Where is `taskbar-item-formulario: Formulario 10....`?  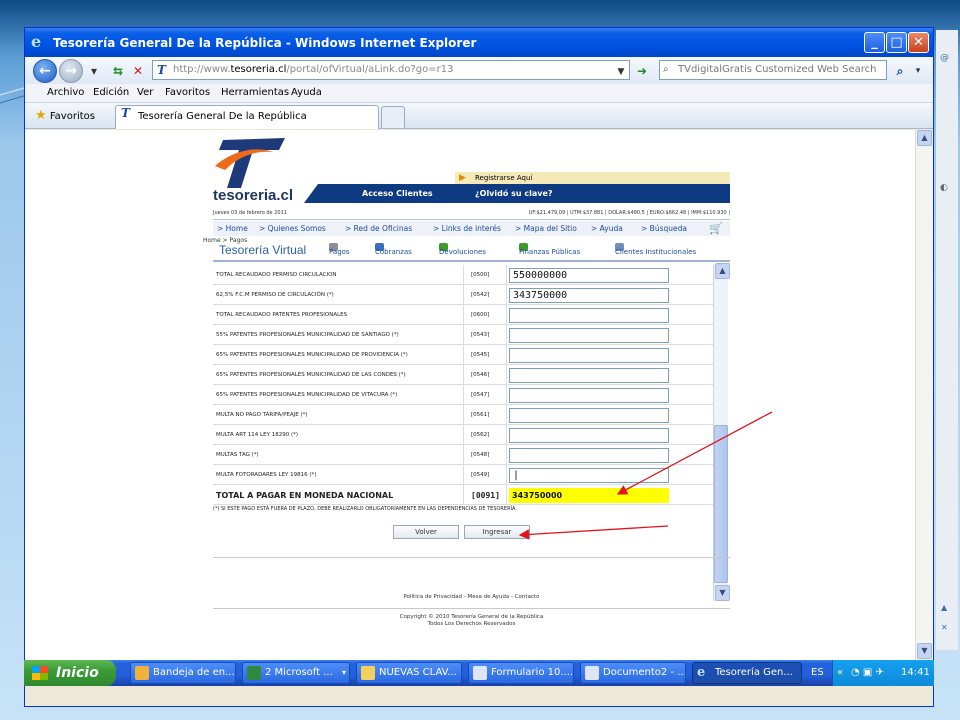 taskbar-item-formulario: Formulario 10.... is located at coordinates (521, 673).